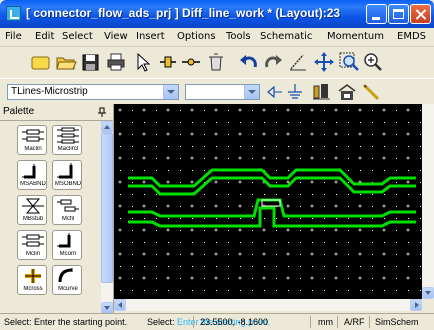  What do you see at coordinates (32, 280) in the screenshot?
I see `palette-item-mcross: Mcross` at bounding box center [32, 280].